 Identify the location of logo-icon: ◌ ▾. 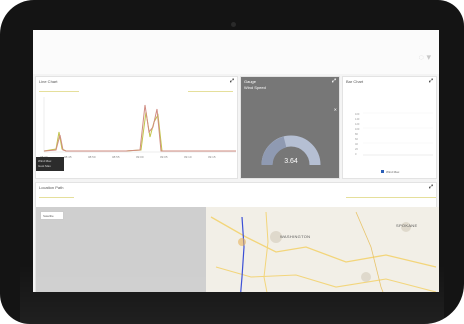
(424, 57).